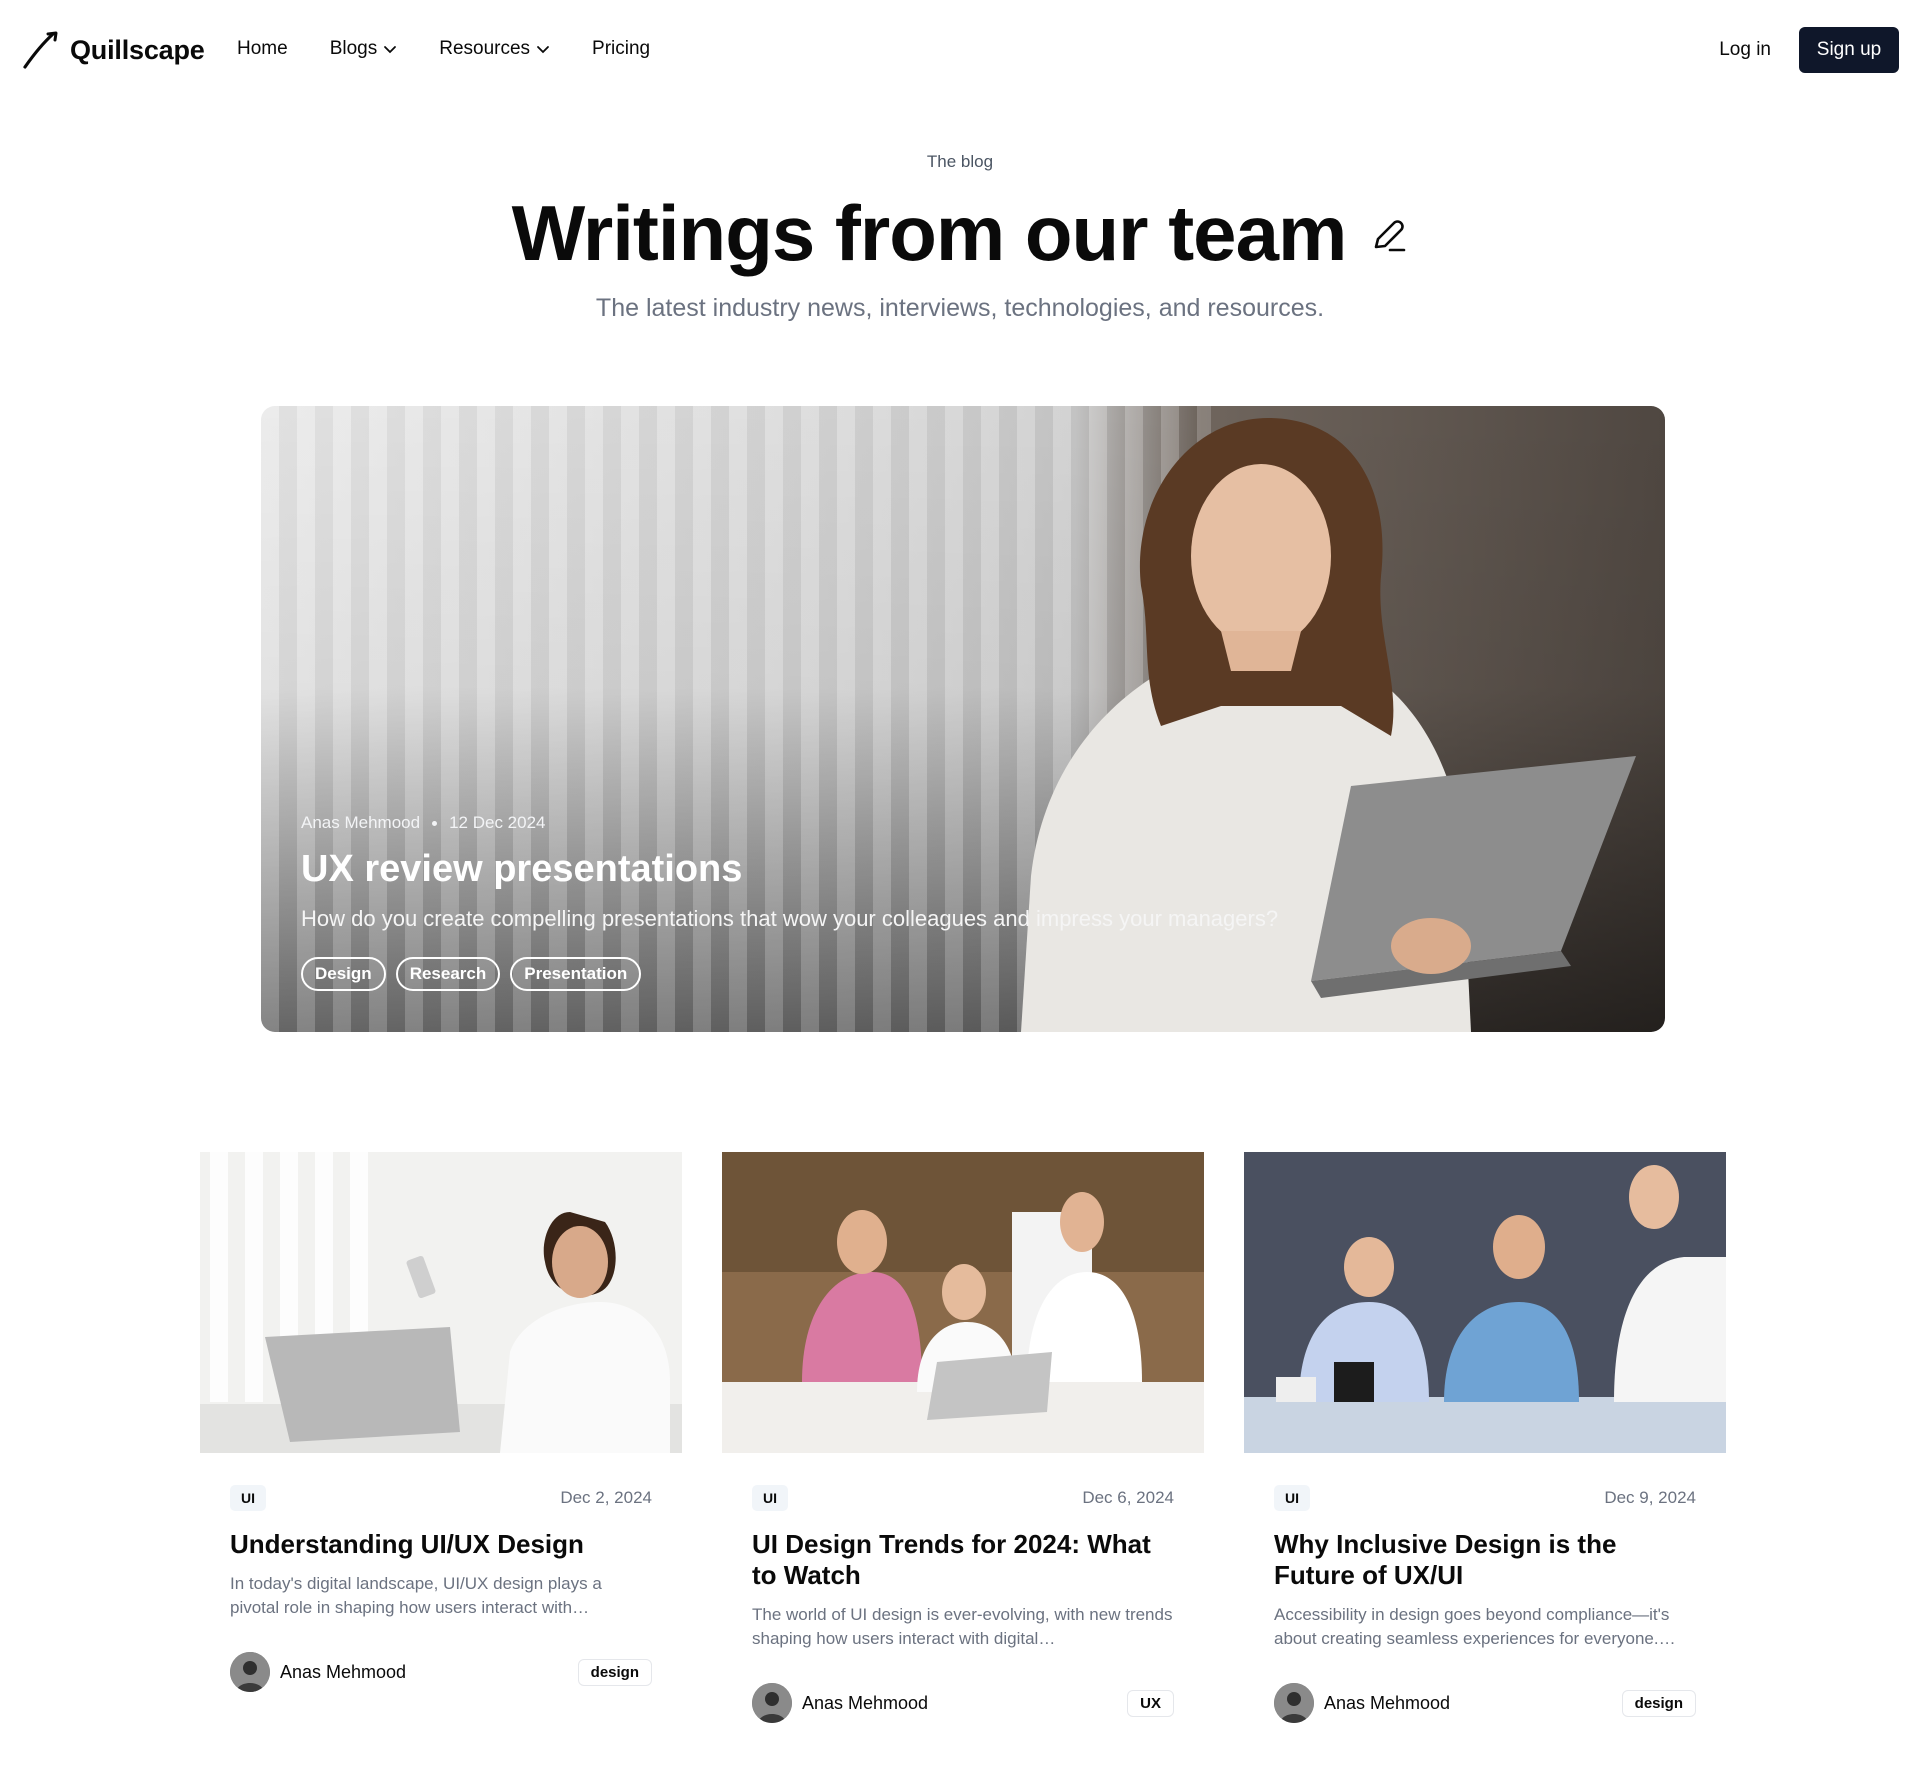  What do you see at coordinates (353, 48) in the screenshot?
I see `nav-blogs-label: Blogs` at bounding box center [353, 48].